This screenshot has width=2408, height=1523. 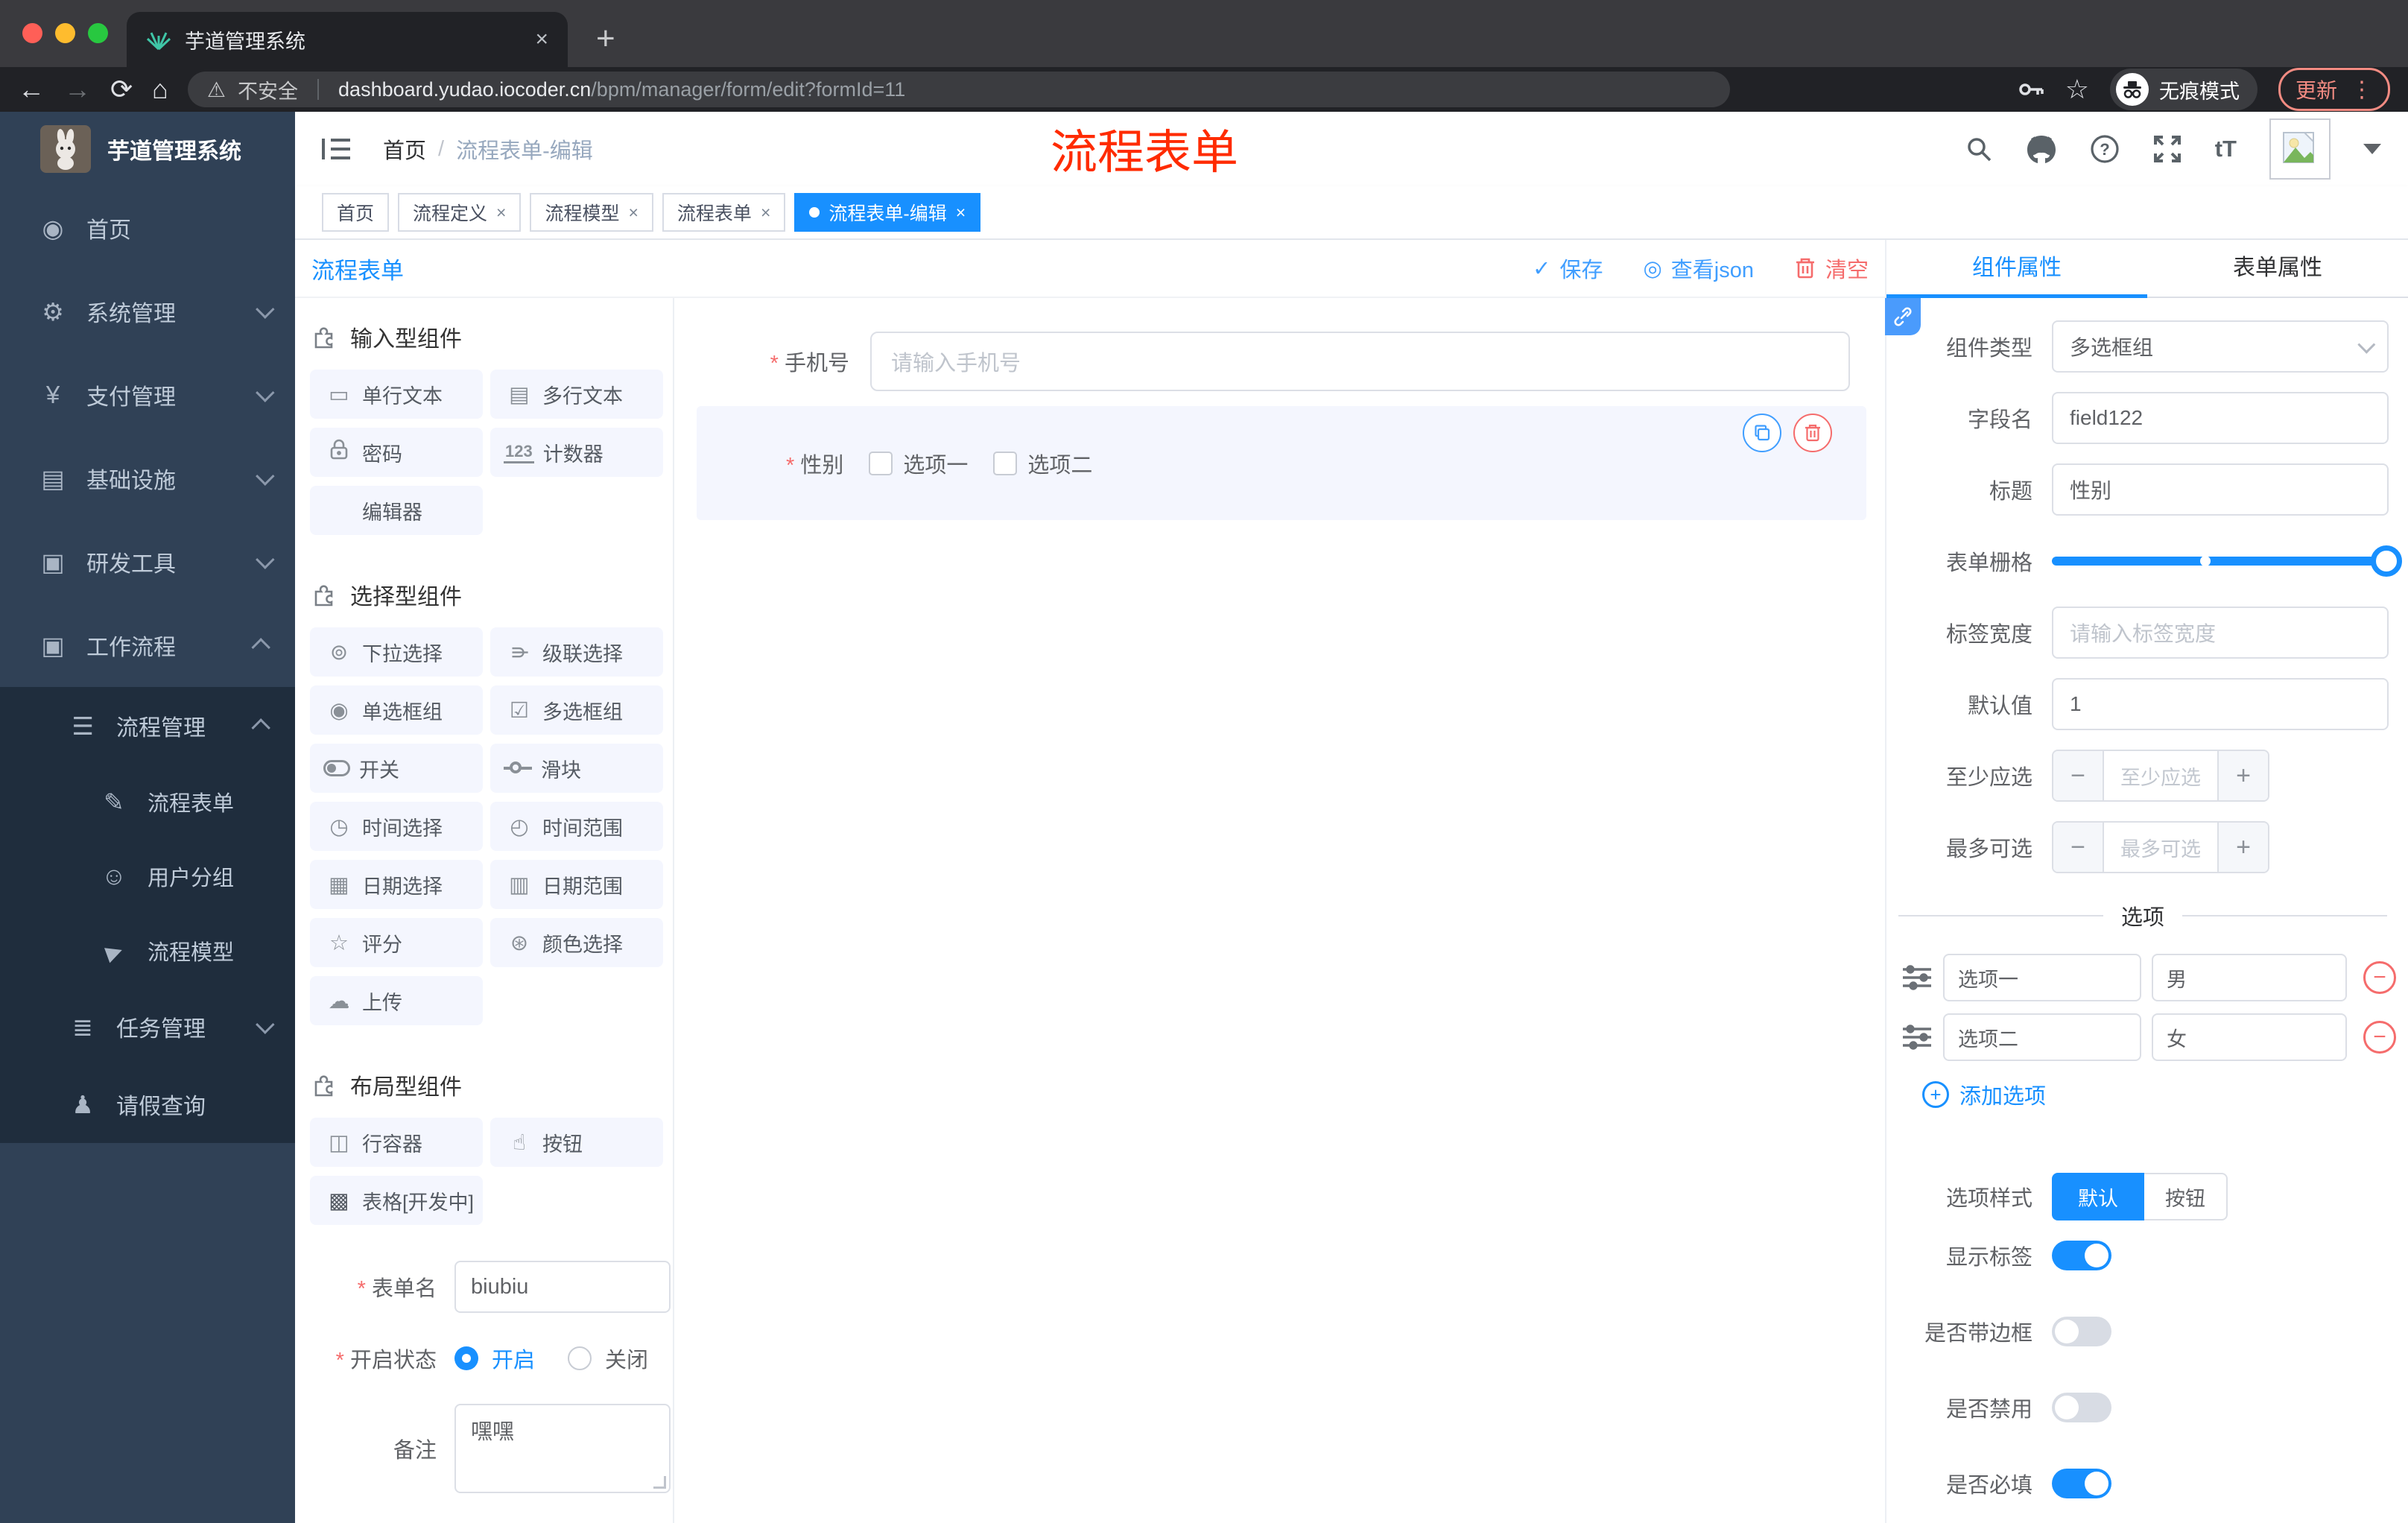 I want to click on sidebar-item-leave-query: ♟ 请假查询, so click(x=147, y=1105).